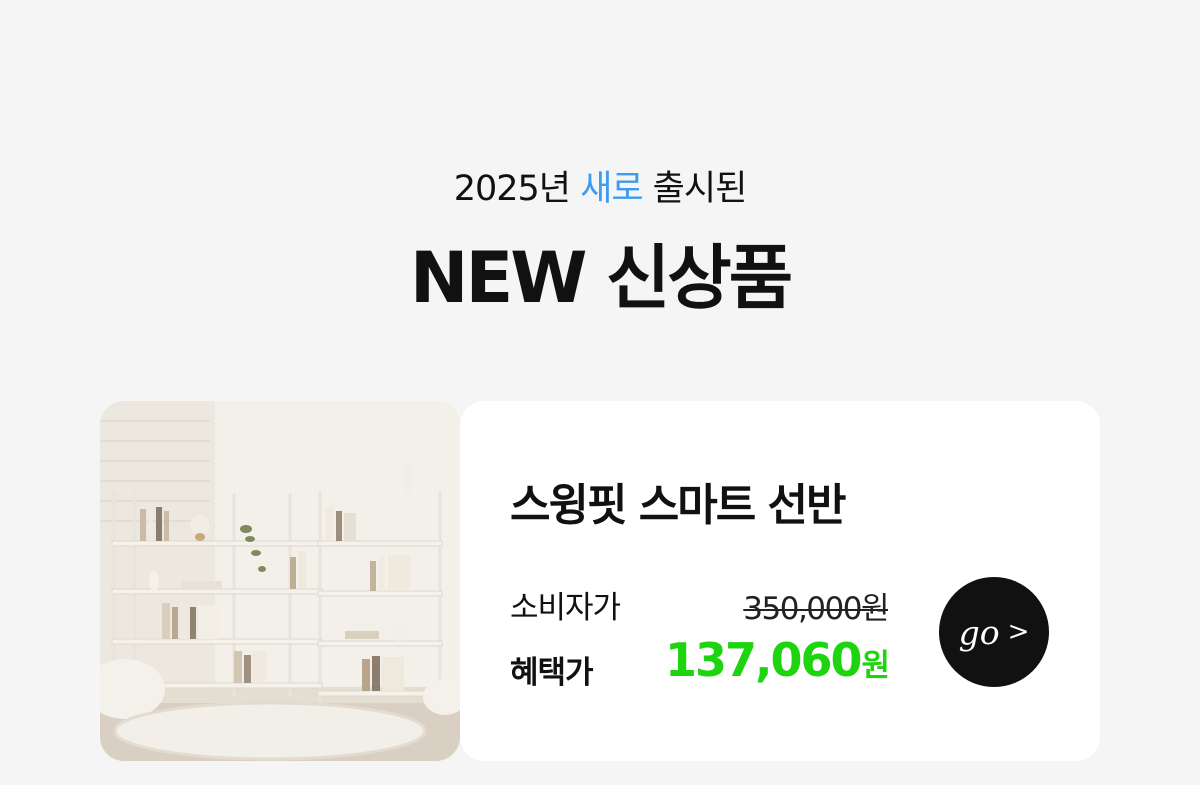 This screenshot has width=1200, height=785. I want to click on retail-price: 350,000원, so click(816, 609).